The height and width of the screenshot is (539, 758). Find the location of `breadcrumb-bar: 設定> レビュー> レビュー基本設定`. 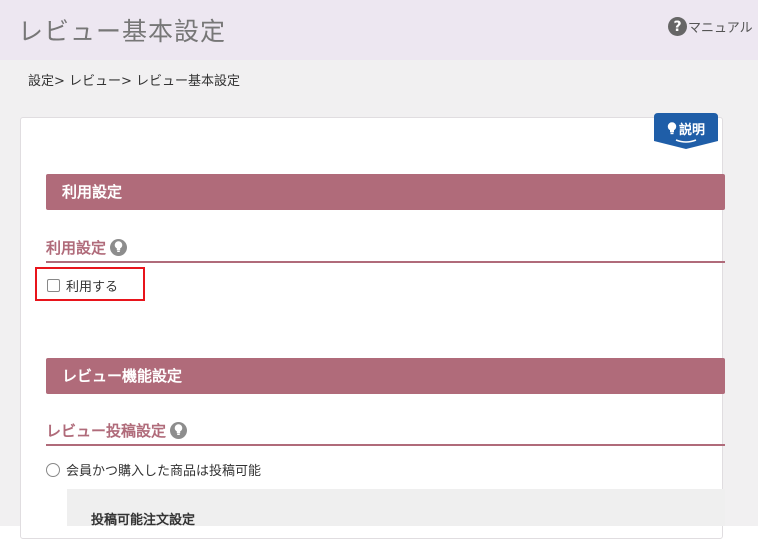

breadcrumb-bar: 設定> レビュー> レビュー基本設定 is located at coordinates (379, 77).